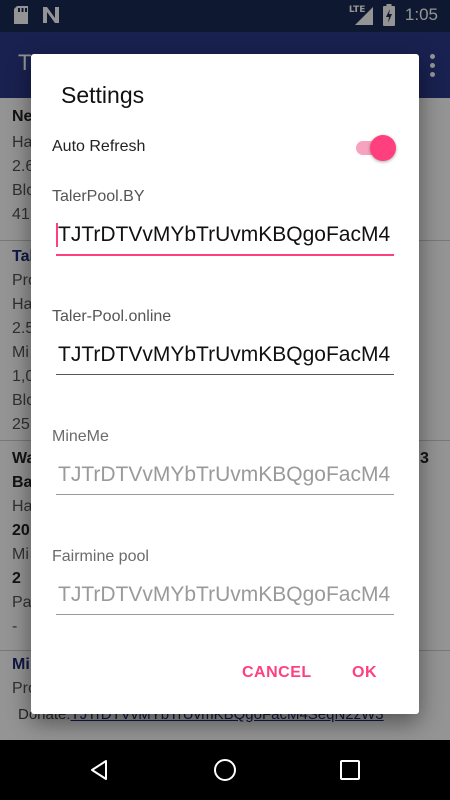 The image size is (450, 800). I want to click on fairmine-pool-address-input: TJTrDTVvMYbTrUvmKBQgoFacM4, so click(225, 597).